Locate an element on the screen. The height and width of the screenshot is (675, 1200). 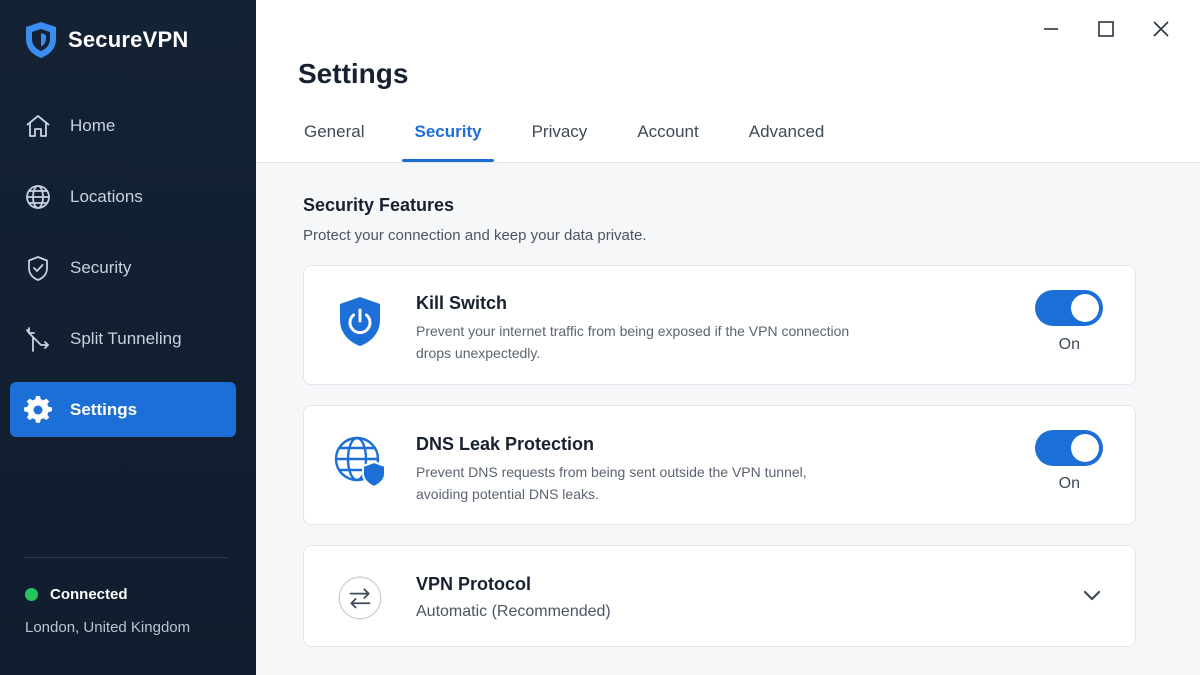
shield-logo-icon is located at coordinates (41, 40).